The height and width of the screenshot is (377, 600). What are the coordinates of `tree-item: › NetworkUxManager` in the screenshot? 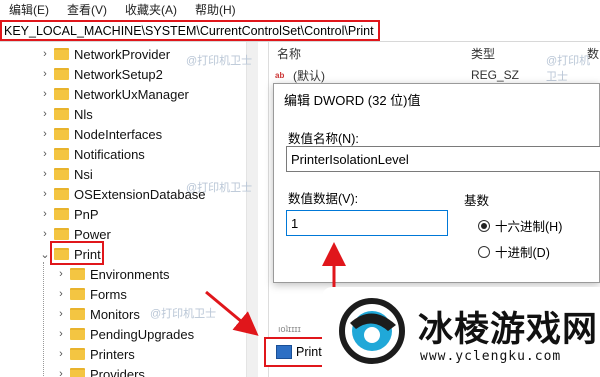 It's located at (114, 94).